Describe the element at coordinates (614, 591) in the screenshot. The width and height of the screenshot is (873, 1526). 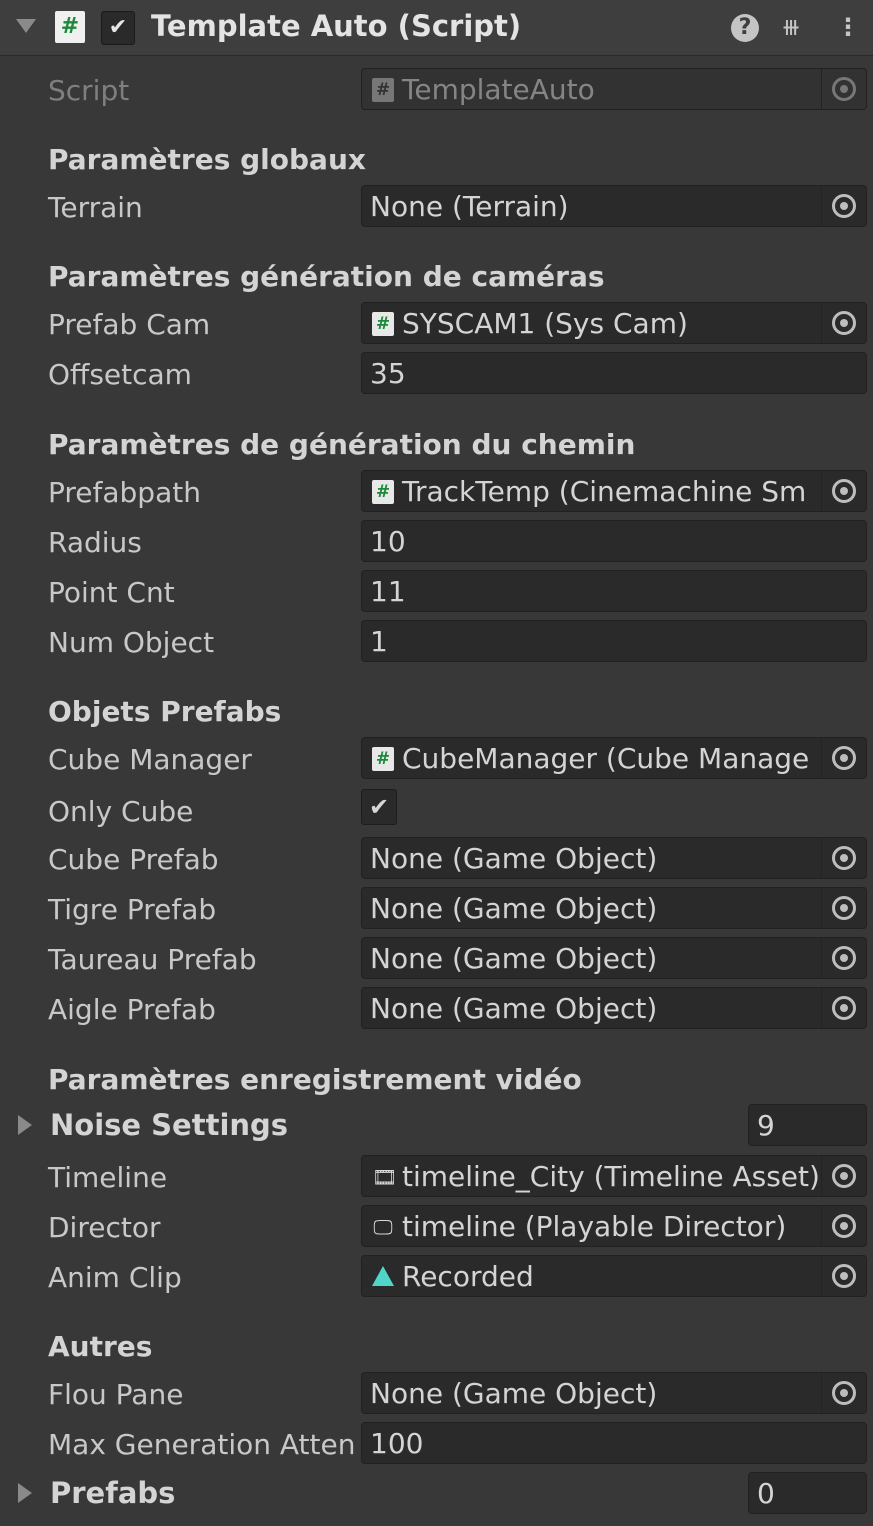
I see `point-cnt-input: 11` at that location.